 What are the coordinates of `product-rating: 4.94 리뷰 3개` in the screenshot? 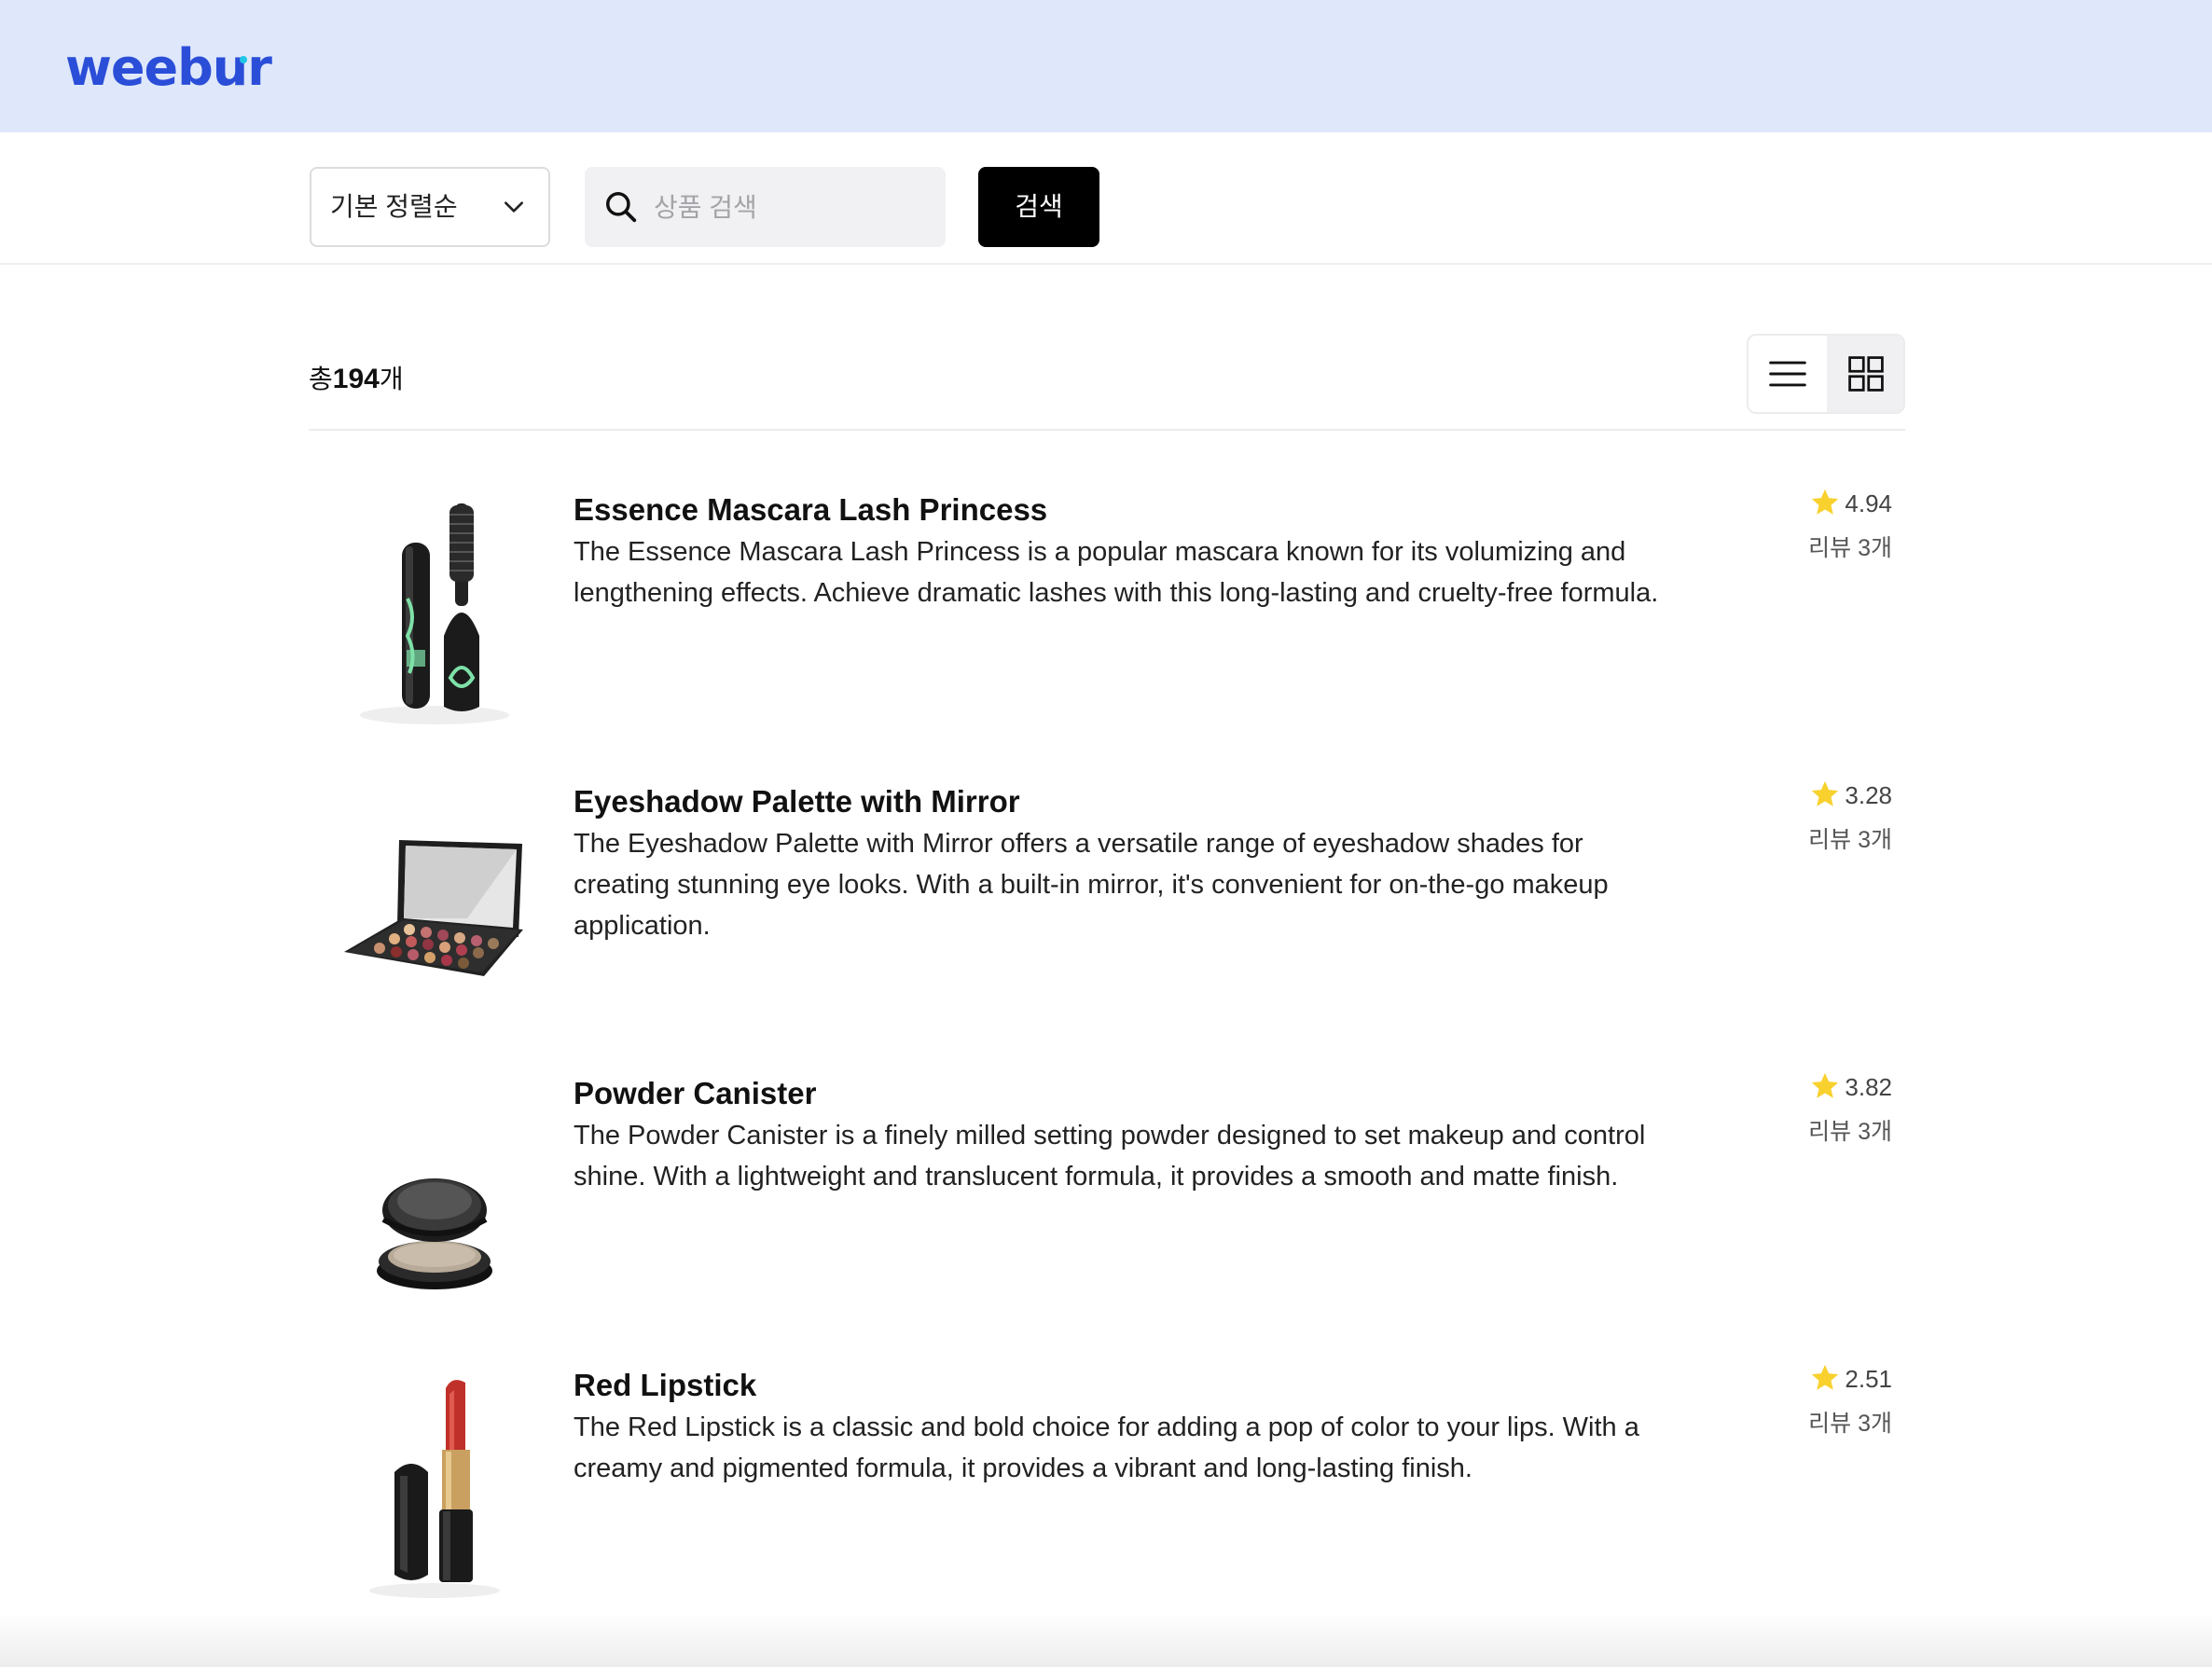 It's located at (1850, 526).